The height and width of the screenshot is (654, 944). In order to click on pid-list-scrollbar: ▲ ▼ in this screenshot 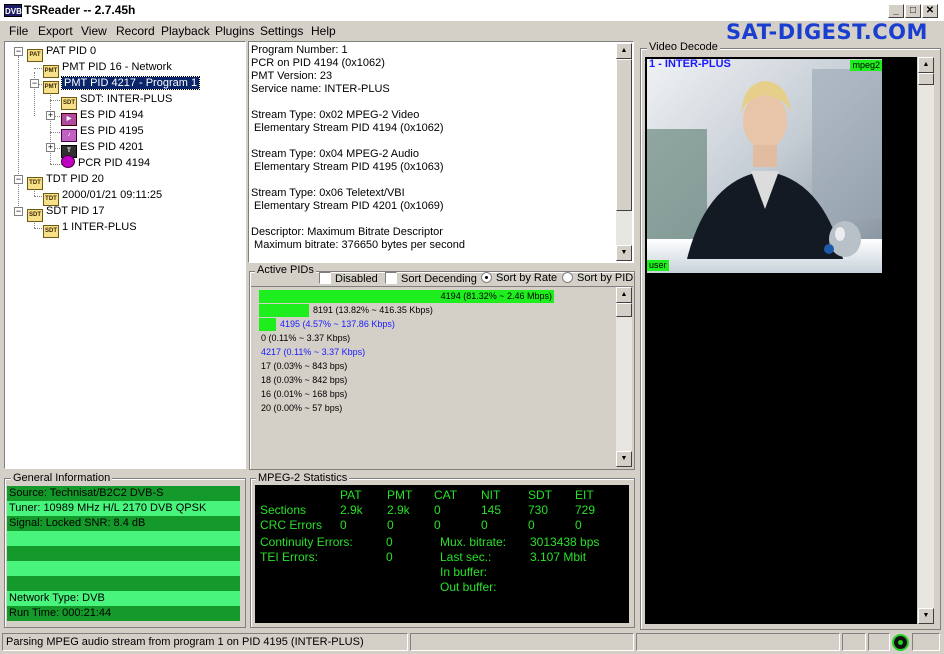, I will do `click(624, 377)`.